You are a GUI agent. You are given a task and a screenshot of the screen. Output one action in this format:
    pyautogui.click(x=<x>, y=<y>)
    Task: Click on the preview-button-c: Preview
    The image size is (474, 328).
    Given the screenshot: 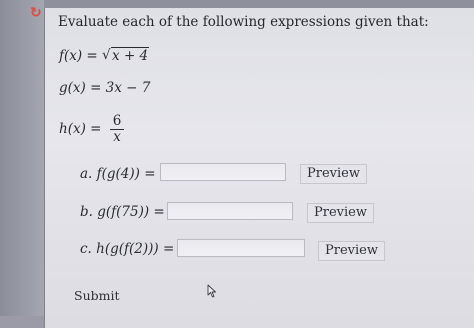 What is the action you would take?
    pyautogui.click(x=351, y=251)
    